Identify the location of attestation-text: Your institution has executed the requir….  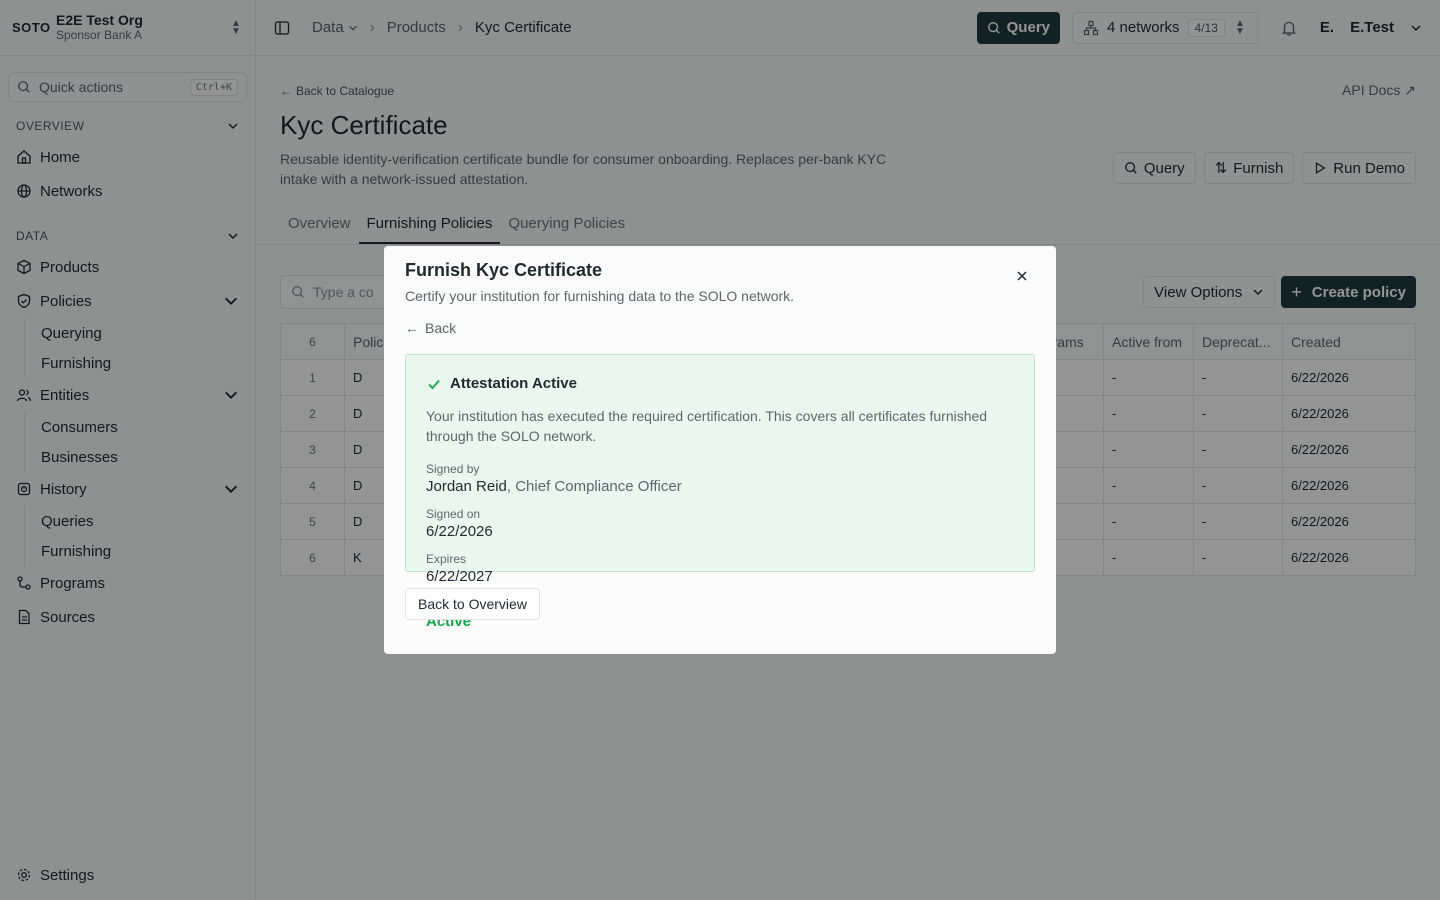
(707, 426).